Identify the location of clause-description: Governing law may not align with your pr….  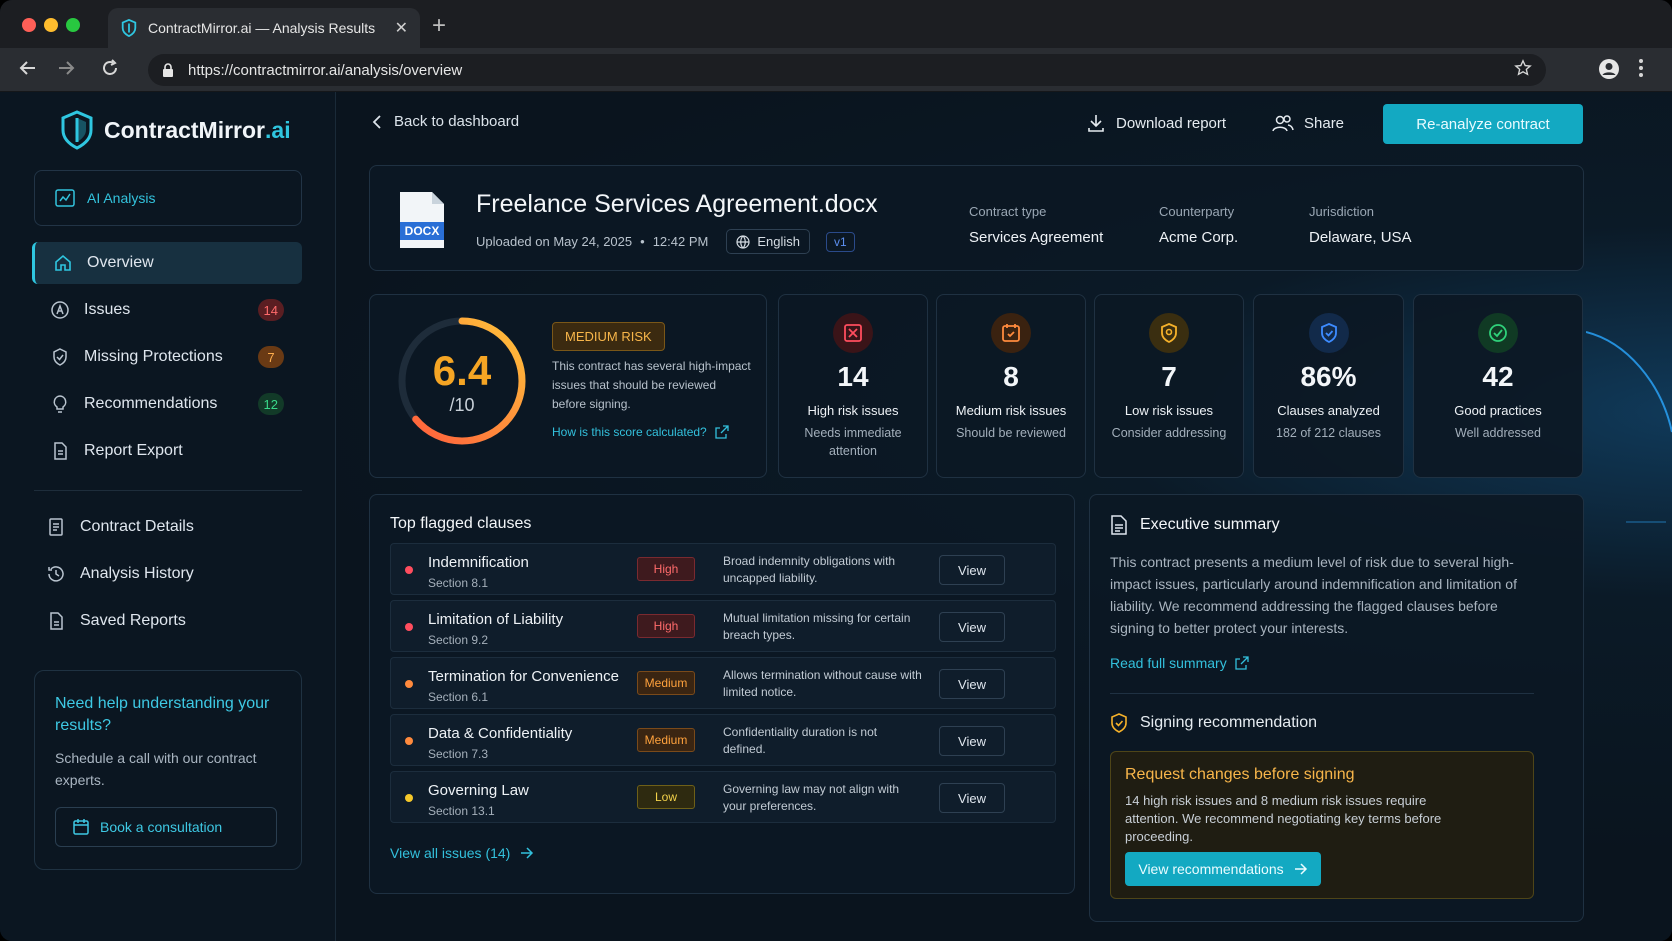
(811, 797).